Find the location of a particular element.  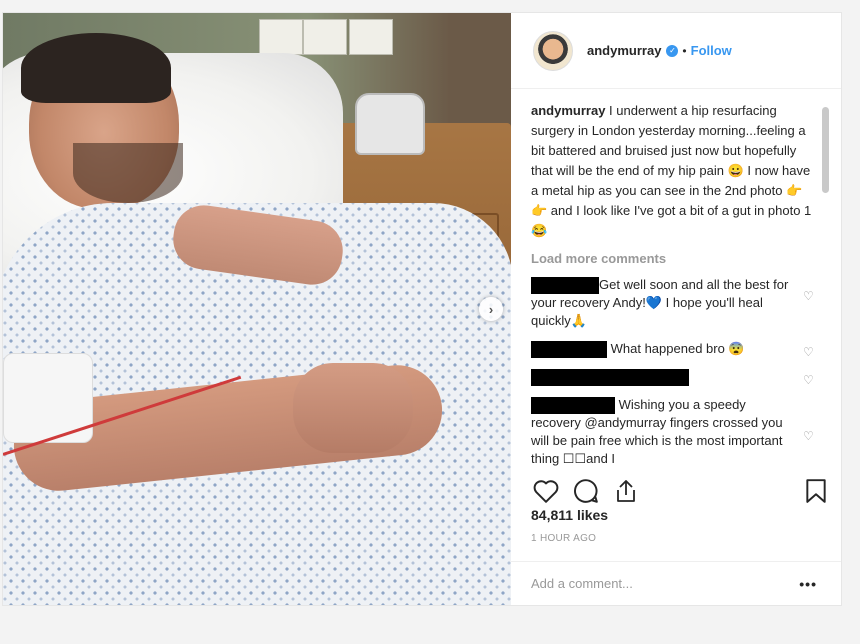

load-more-comments: Load more comments is located at coordinates (677, 258).